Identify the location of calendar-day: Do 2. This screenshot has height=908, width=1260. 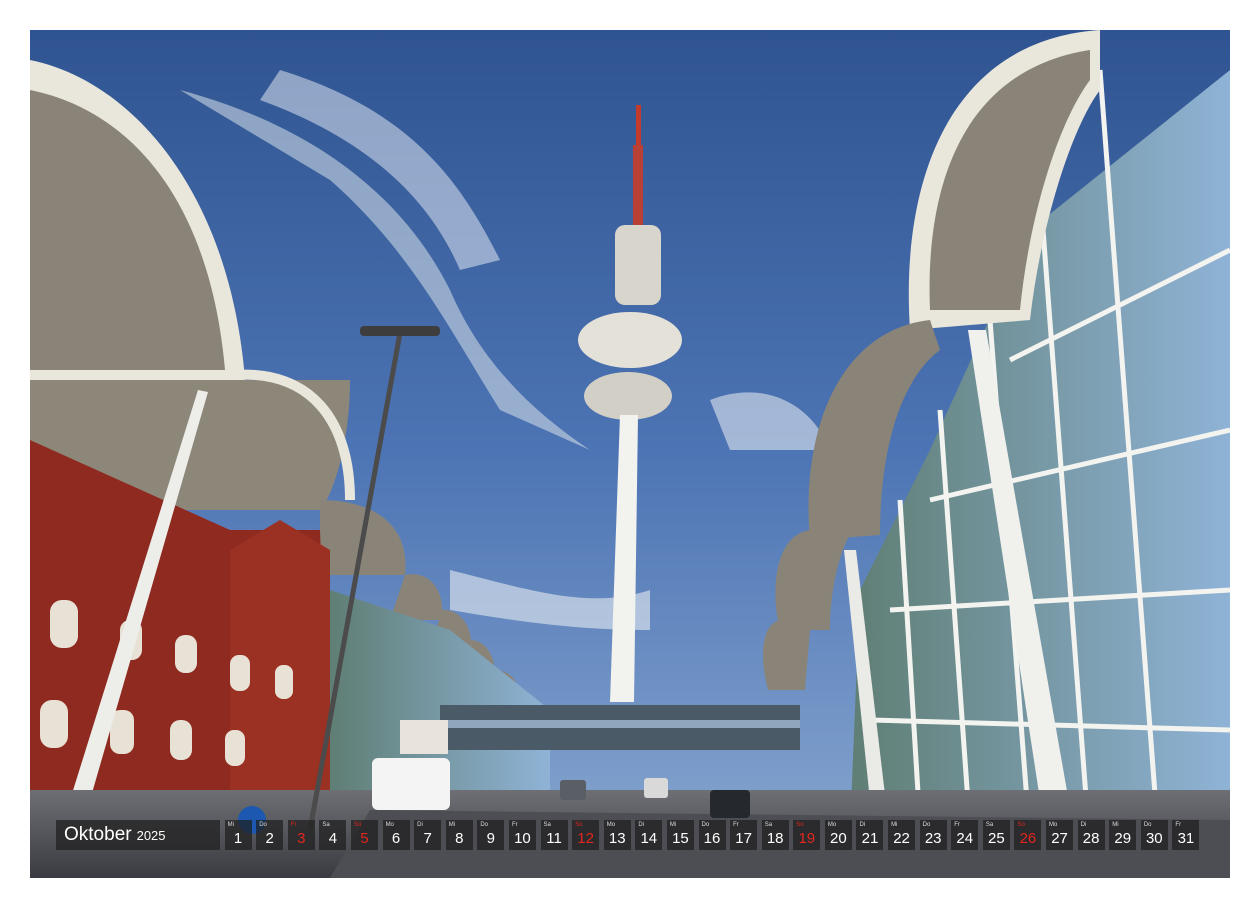
(270, 835).